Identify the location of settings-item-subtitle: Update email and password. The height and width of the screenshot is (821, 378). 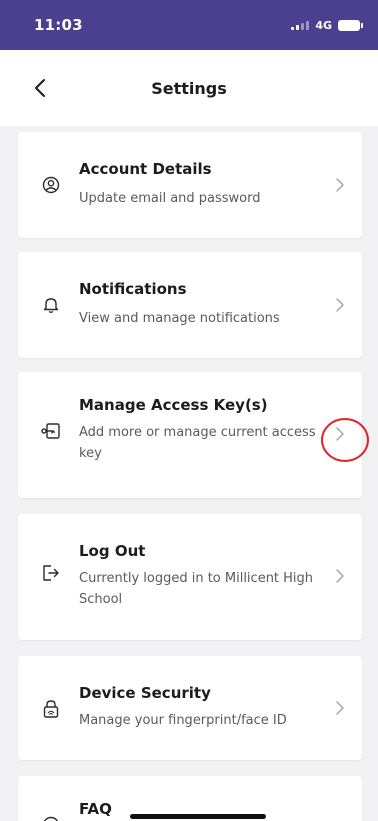
(170, 198).